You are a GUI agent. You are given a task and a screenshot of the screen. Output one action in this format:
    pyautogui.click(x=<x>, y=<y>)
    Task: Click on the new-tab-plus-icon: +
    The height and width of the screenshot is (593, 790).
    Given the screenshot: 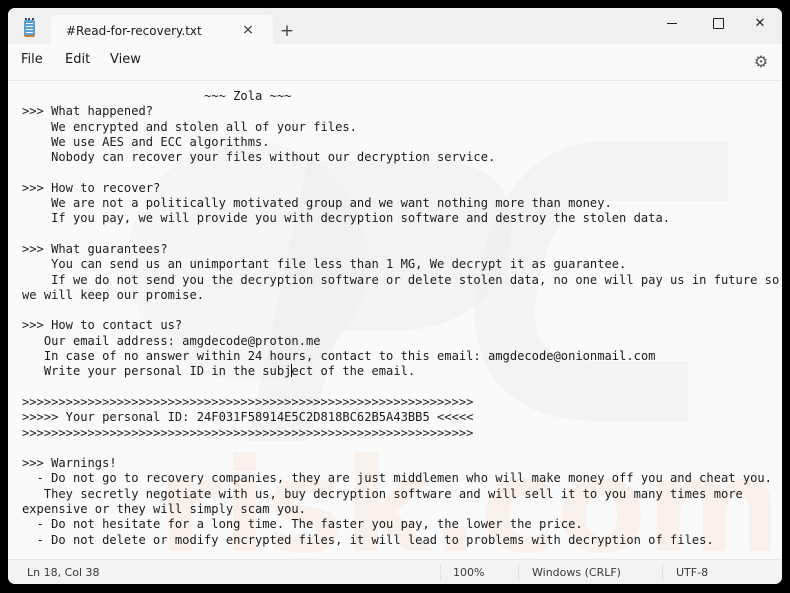 What is the action you would take?
    pyautogui.click(x=287, y=31)
    